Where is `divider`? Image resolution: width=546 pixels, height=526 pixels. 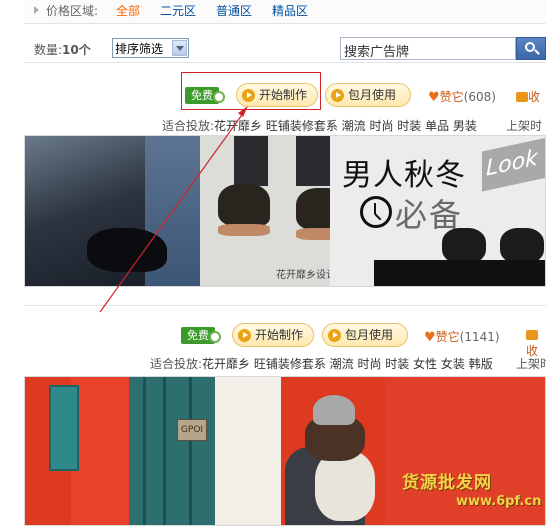
divider is located at coordinates (285, 305).